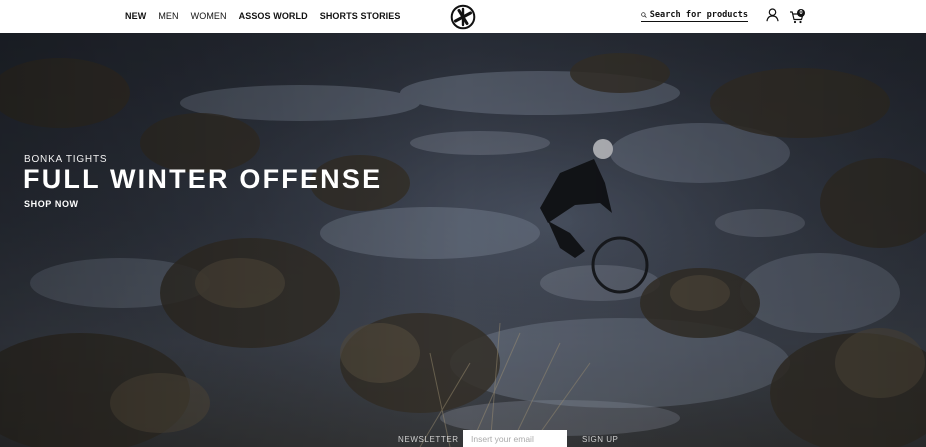 The image size is (926, 447). What do you see at coordinates (209, 16) in the screenshot?
I see `nav-item-women: WOMEN` at bounding box center [209, 16].